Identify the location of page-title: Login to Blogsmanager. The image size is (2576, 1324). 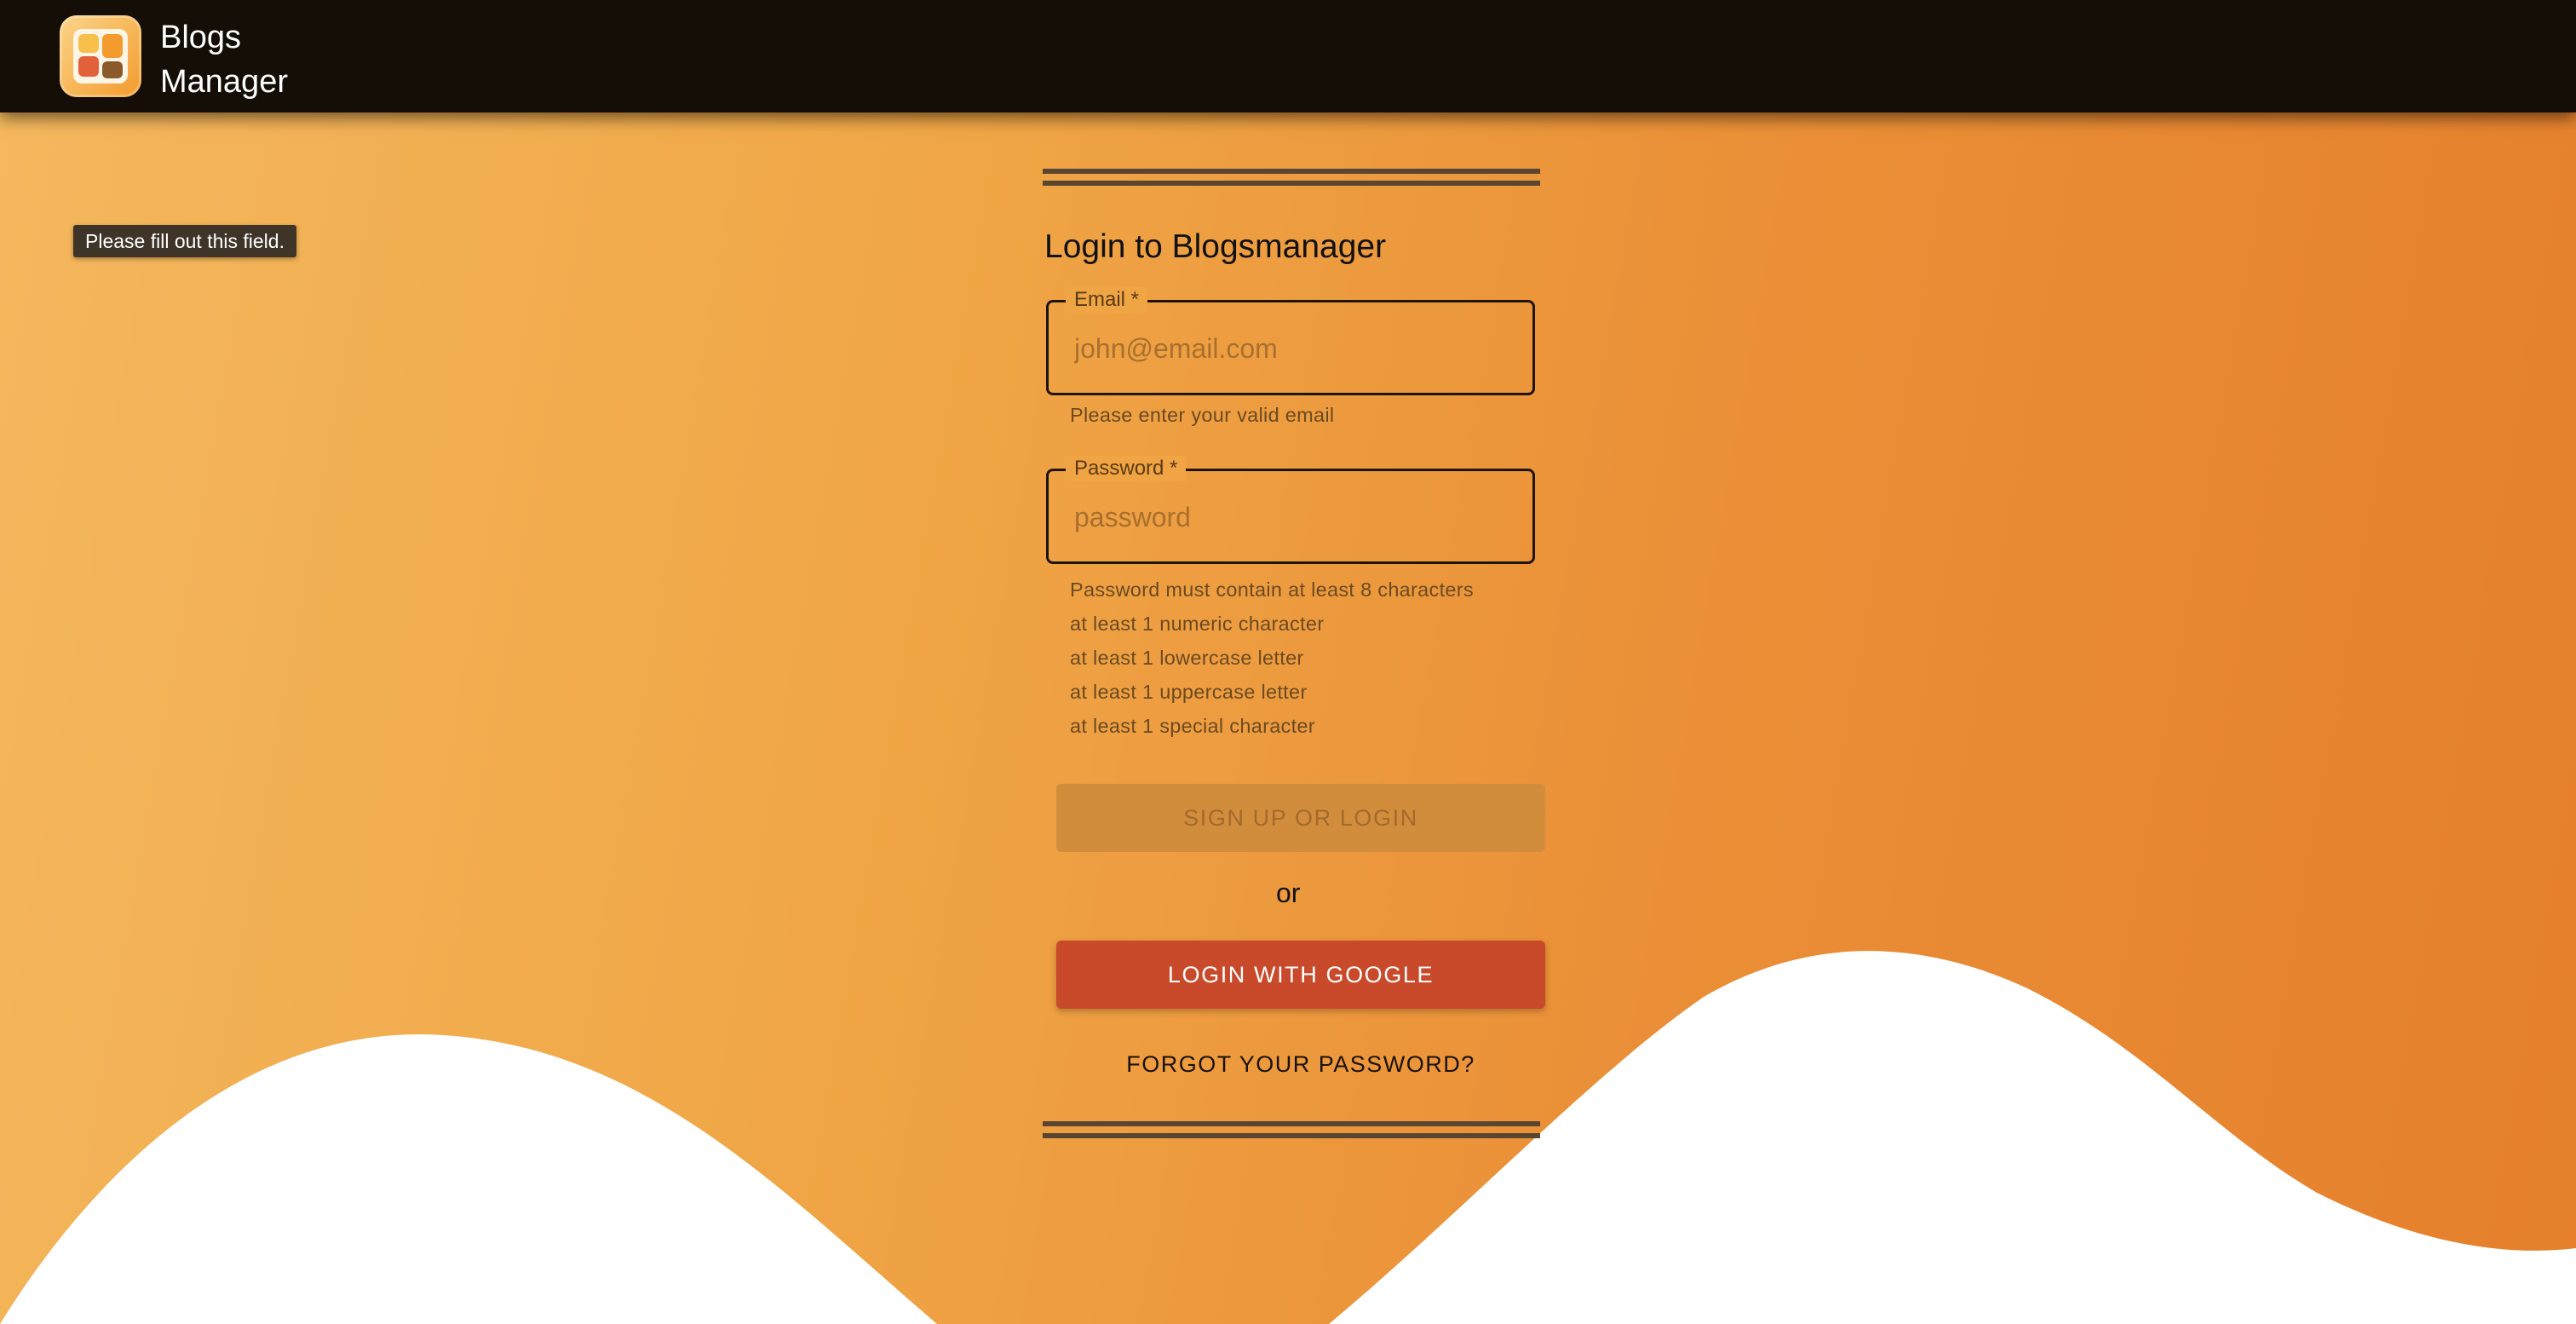
(1216, 246).